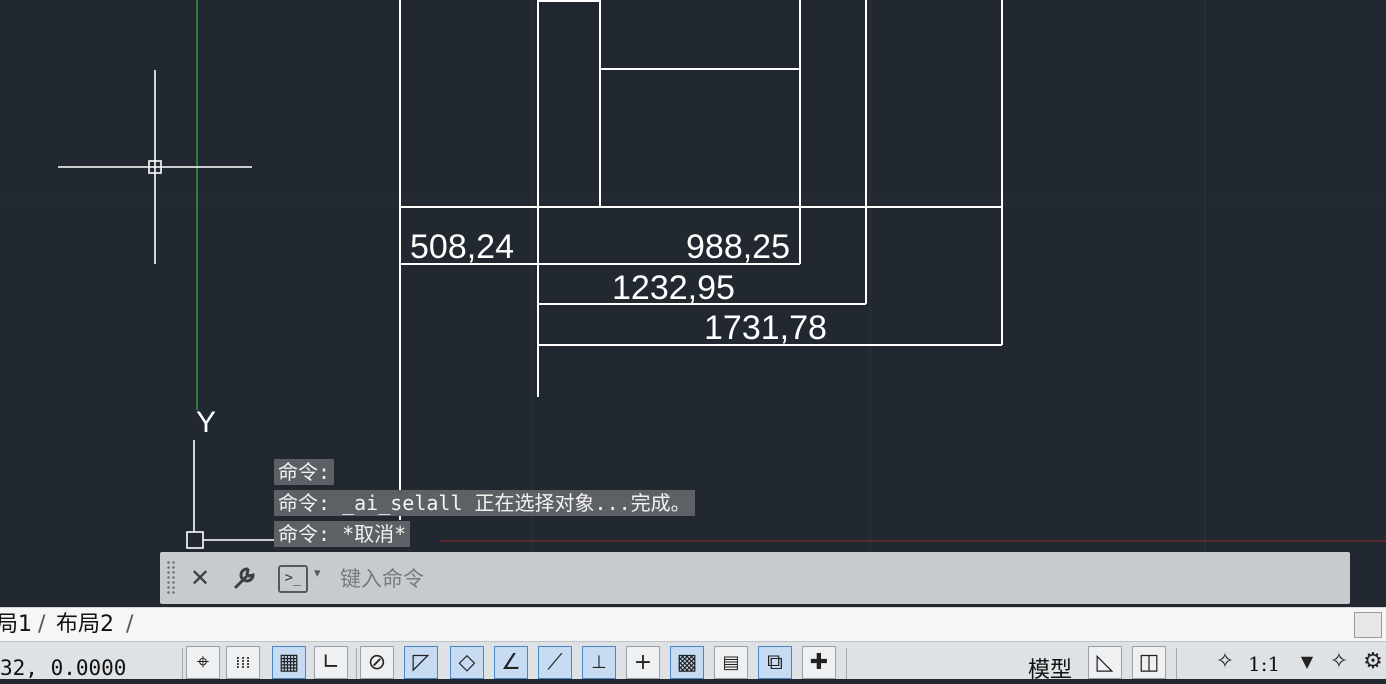 Image resolution: width=1386 pixels, height=684 pixels. Describe the element at coordinates (775, 662) in the screenshot. I see `selection-cycling-icon: ⧉` at that location.